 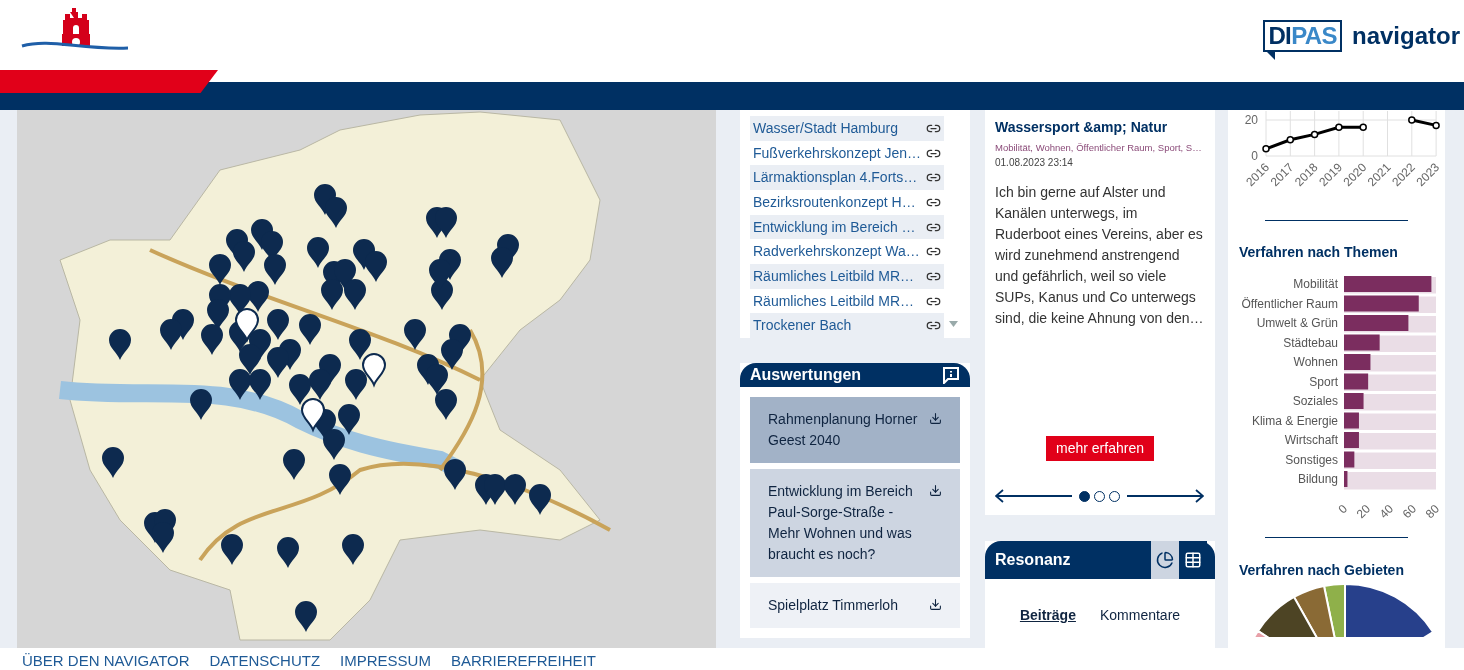 I want to click on arrow-right-icon, so click(x=1165, y=496).